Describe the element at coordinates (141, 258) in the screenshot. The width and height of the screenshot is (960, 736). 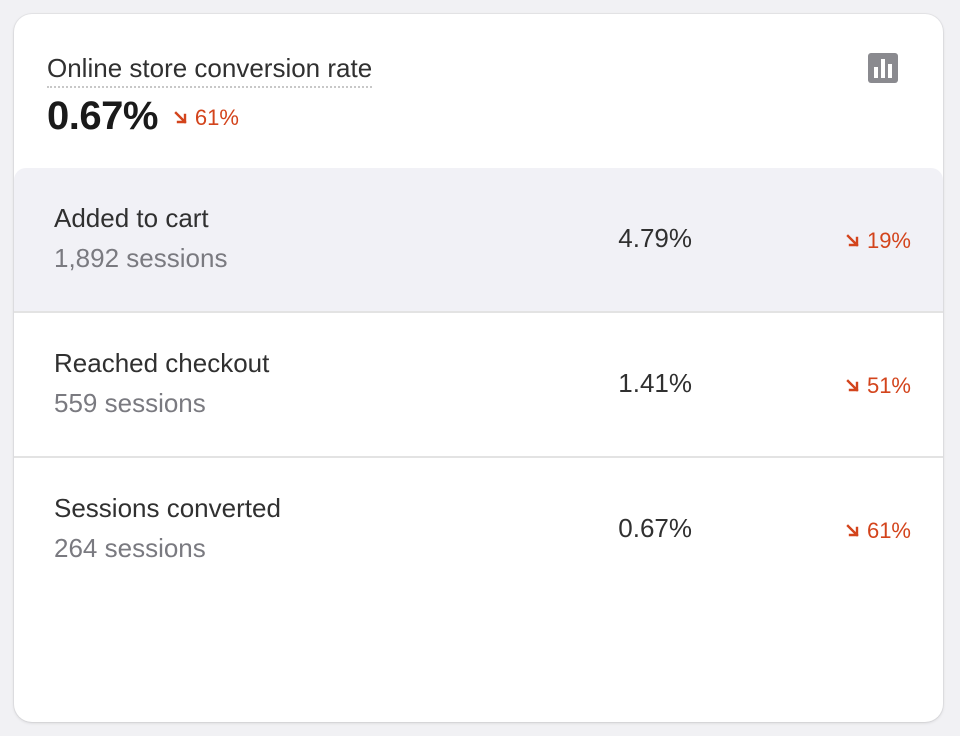
I see `funnel-step-sessions: 1,892 sessions` at that location.